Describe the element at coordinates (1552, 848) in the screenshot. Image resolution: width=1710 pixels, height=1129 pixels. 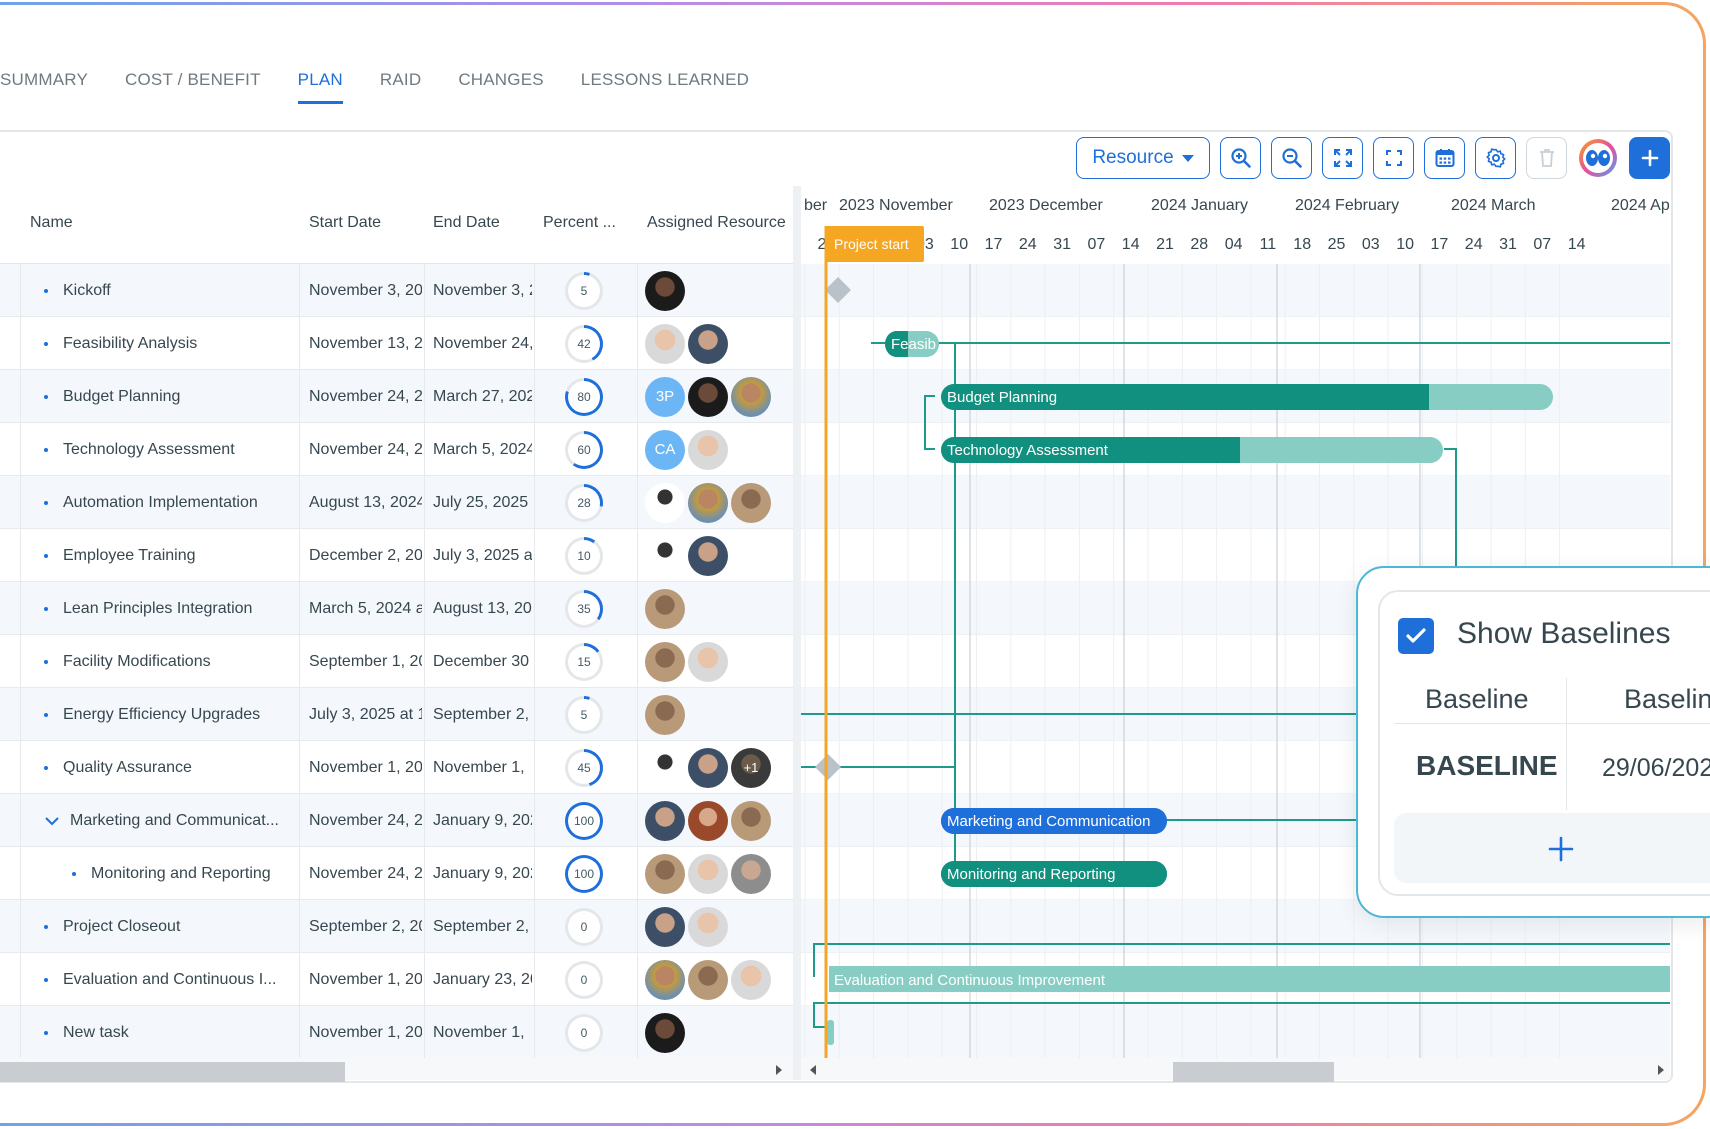
I see `add-baseline-button` at that location.